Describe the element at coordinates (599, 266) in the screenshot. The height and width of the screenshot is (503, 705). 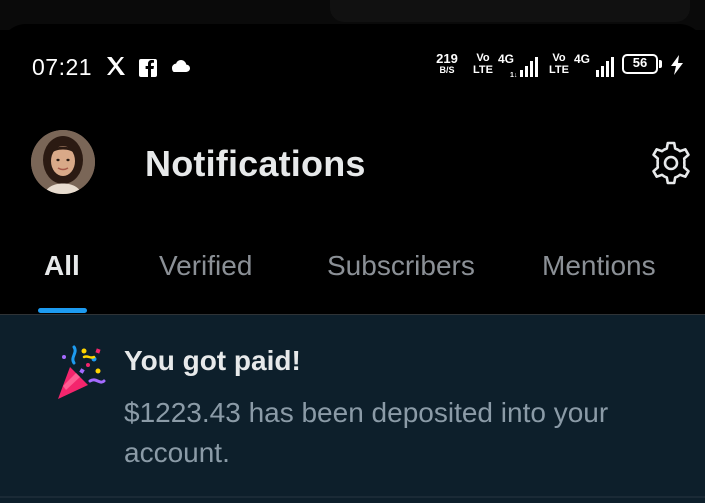
I see `tab-mentions: Mentions` at that location.